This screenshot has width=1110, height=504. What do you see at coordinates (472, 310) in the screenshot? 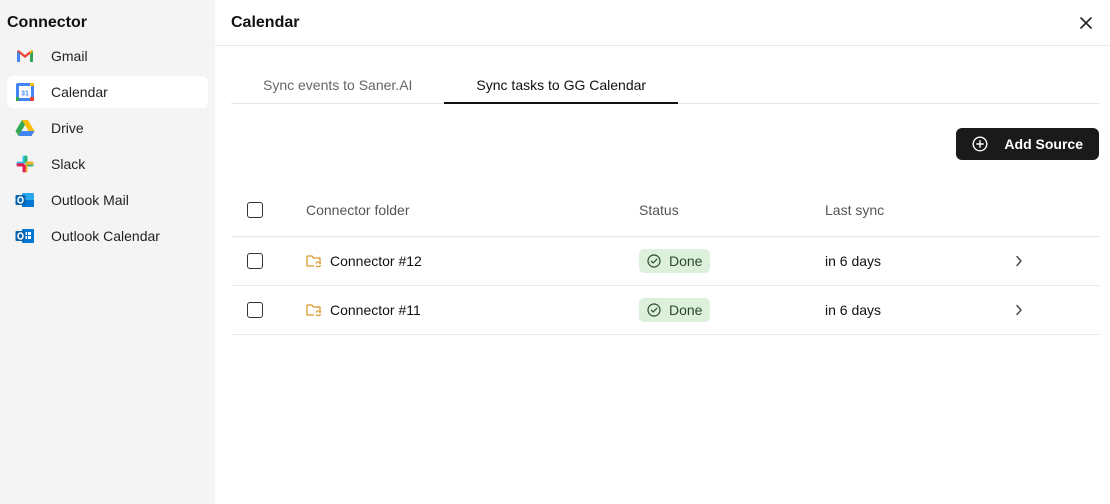
I see `folder-cell: Connector #11` at bounding box center [472, 310].